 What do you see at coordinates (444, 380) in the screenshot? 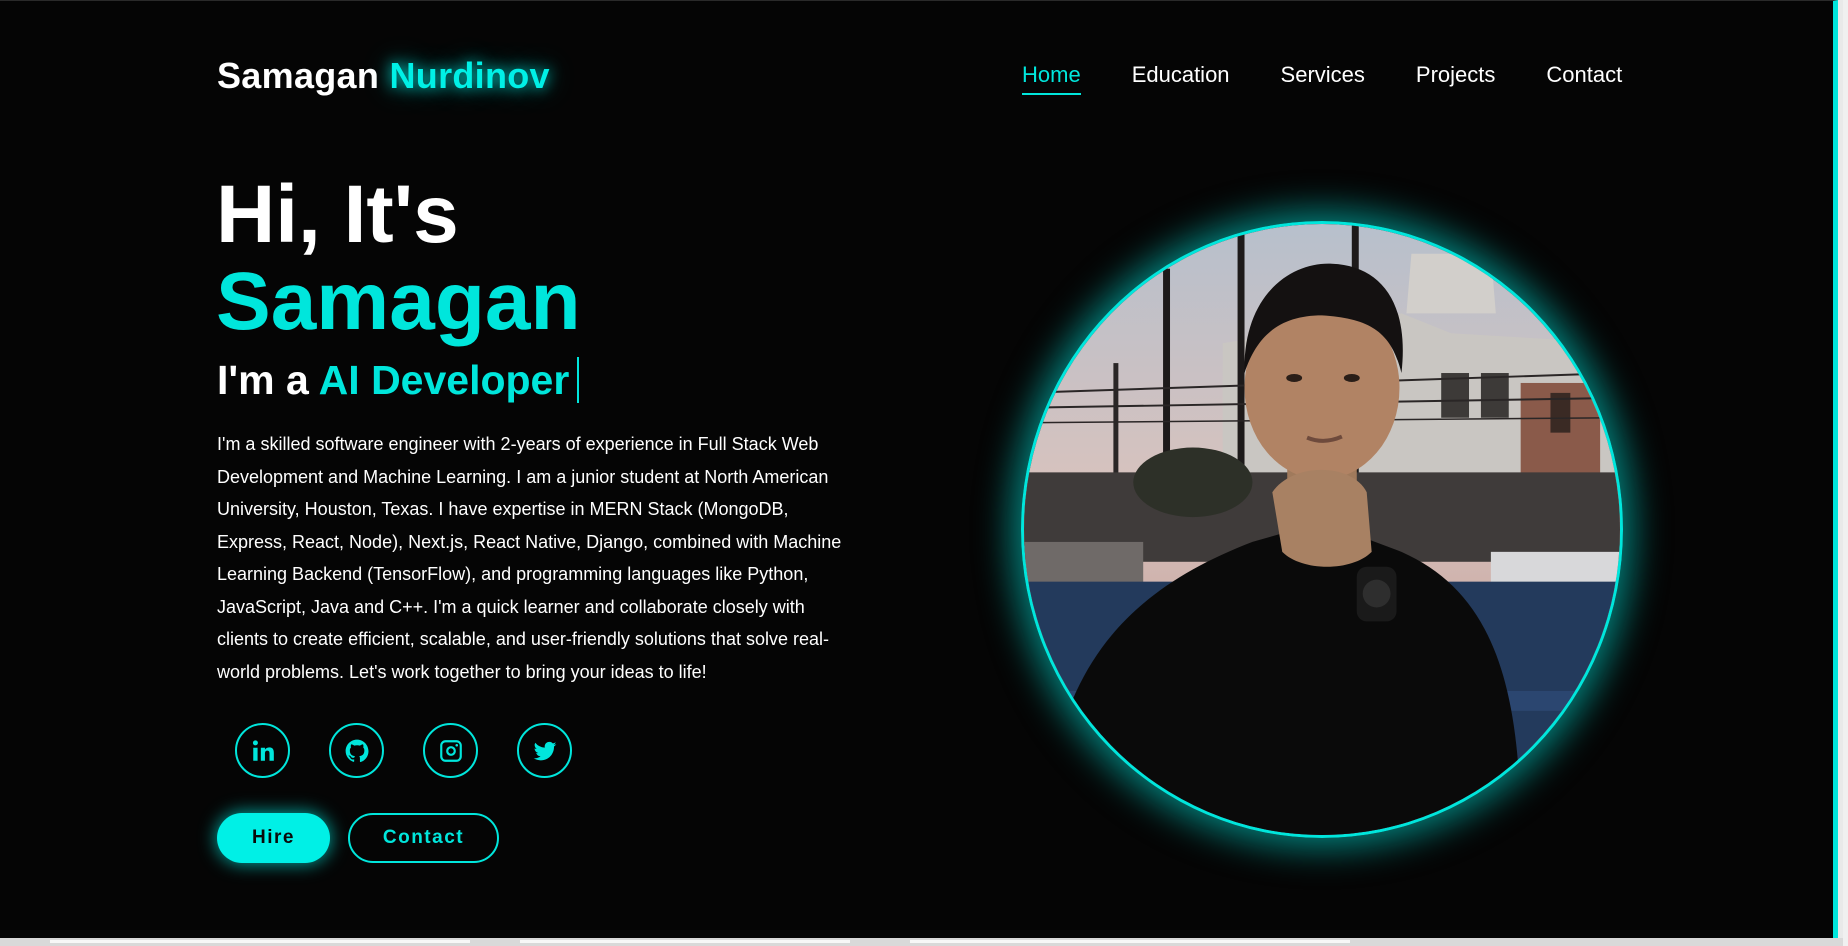
I see `role-title: AI Developer` at bounding box center [444, 380].